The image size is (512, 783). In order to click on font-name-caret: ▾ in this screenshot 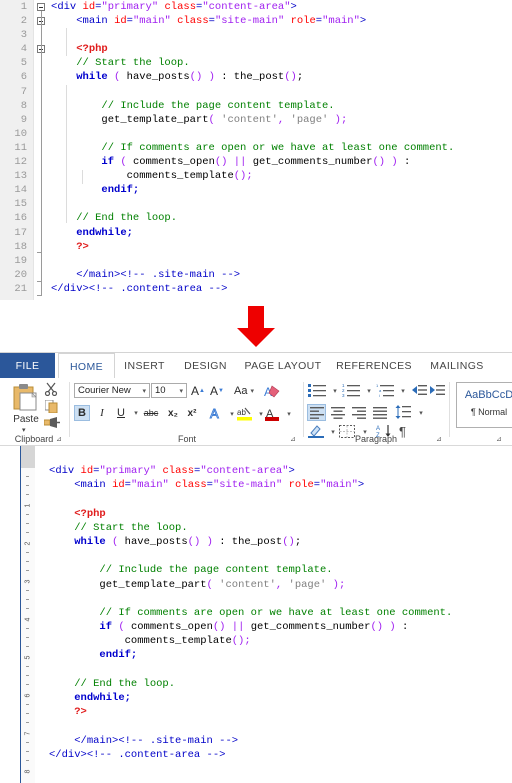, I will do `click(145, 391)`.